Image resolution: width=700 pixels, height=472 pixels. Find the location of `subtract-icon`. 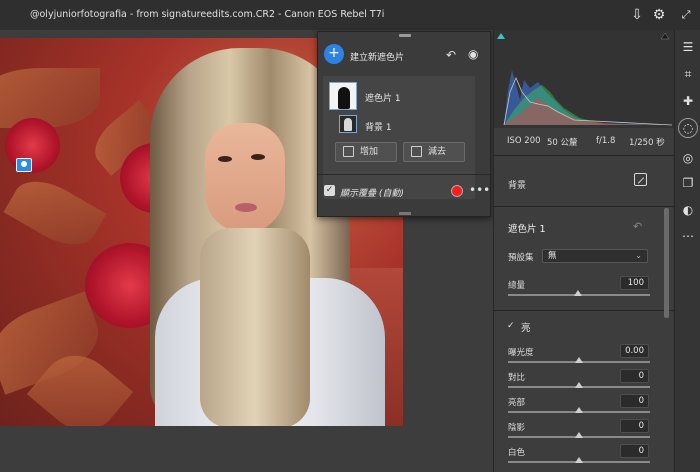

subtract-icon is located at coordinates (416, 151).